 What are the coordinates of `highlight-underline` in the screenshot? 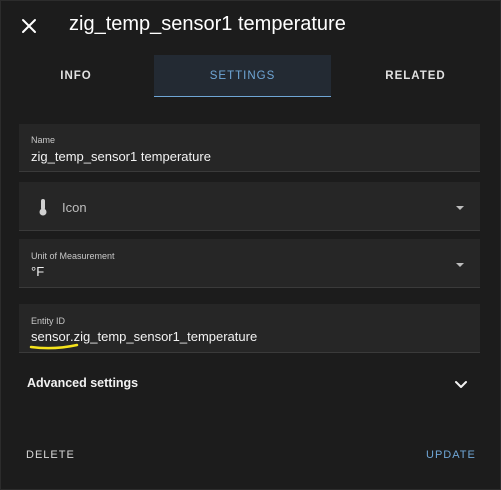 It's located at (54, 346).